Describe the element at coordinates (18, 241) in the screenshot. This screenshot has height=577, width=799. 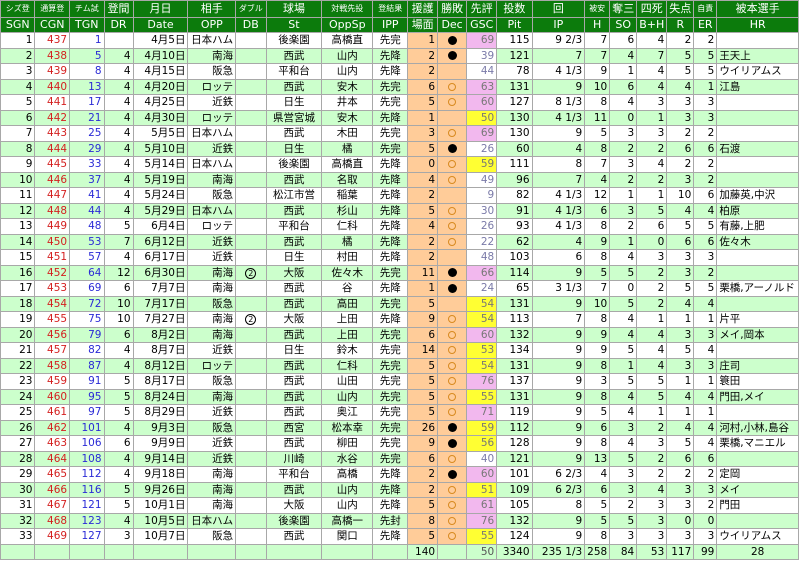
I see `sgn-cell: 14` at that location.